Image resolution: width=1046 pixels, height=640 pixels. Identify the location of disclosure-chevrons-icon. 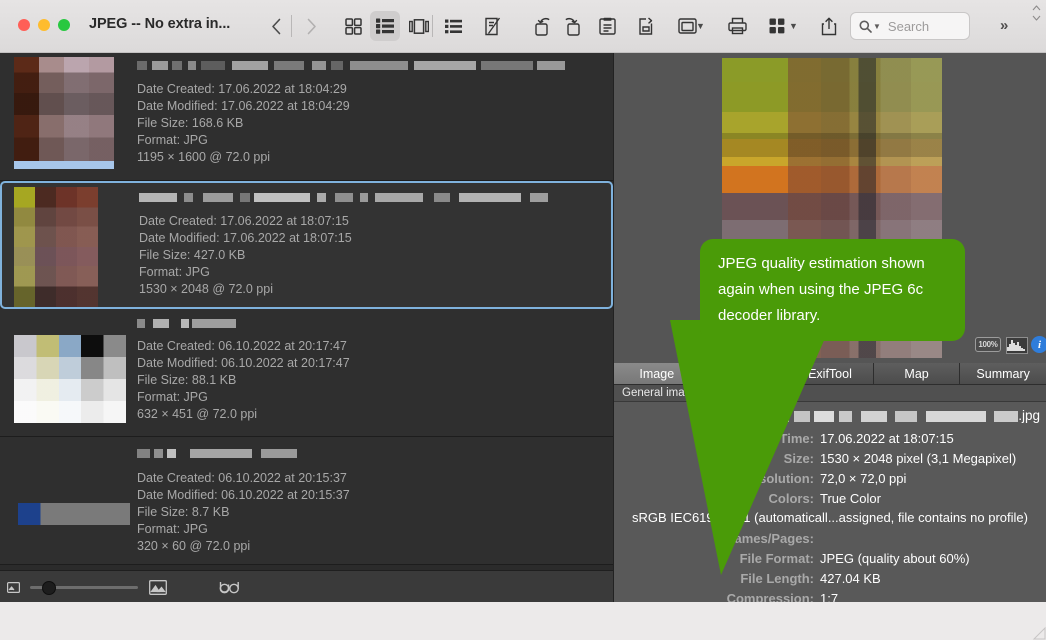
(1036, 13).